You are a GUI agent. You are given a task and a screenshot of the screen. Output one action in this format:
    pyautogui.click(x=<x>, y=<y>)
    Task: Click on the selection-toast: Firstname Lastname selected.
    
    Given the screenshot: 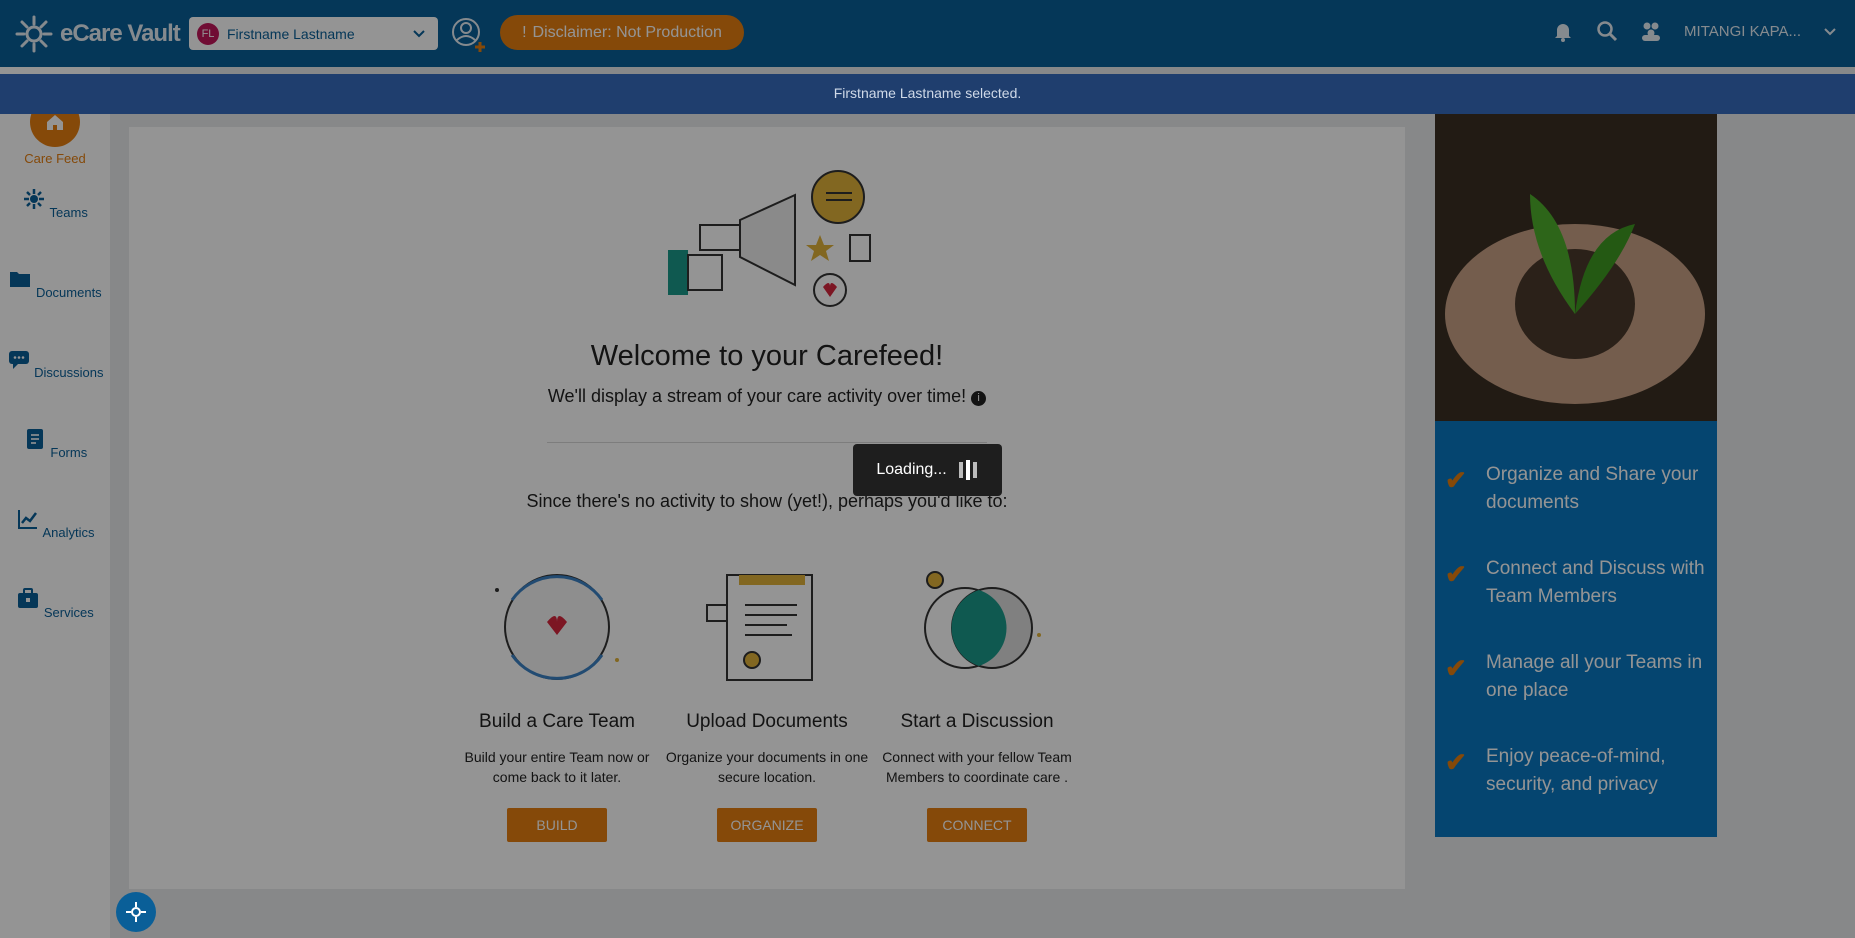 What is the action you would take?
    pyautogui.click(x=927, y=94)
    